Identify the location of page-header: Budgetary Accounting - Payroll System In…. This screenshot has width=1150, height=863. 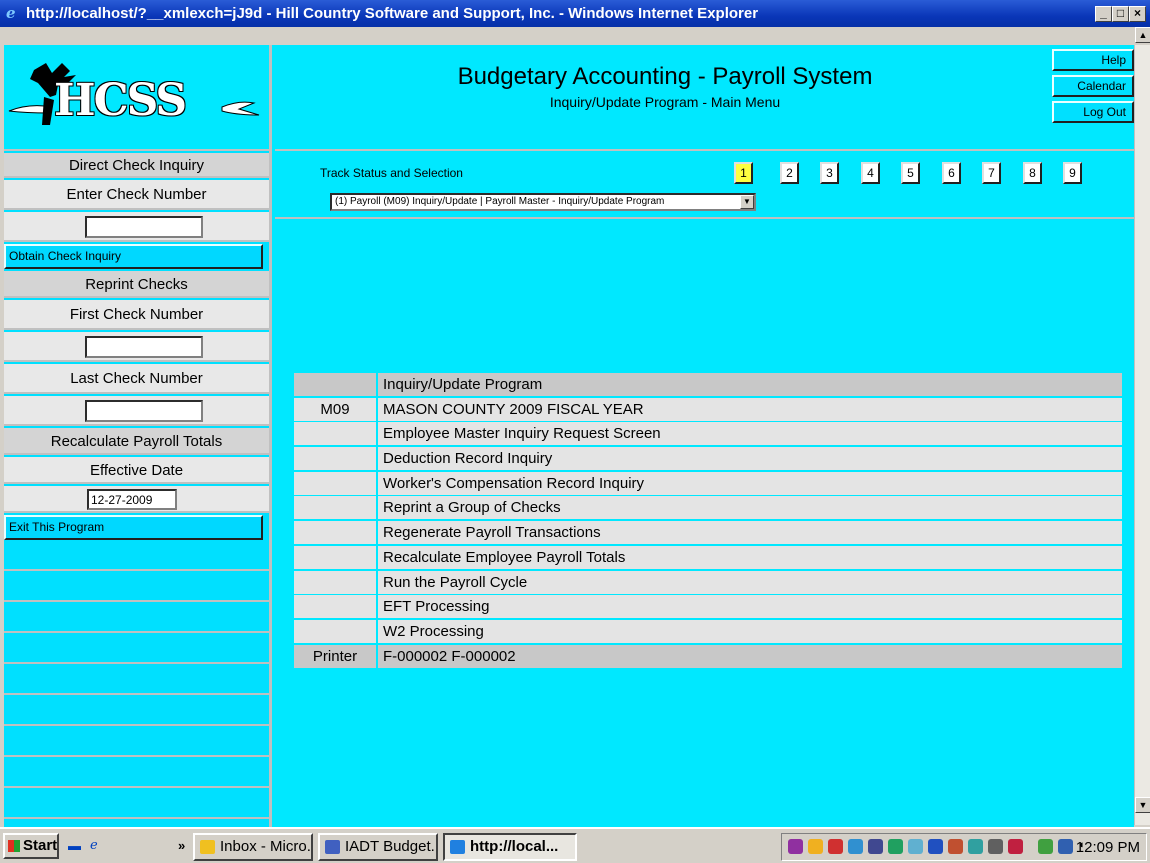
(704, 98).